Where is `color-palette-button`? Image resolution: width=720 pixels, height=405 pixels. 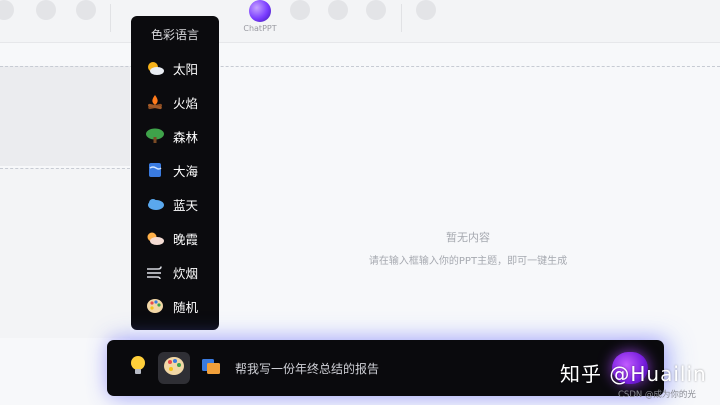 color-palette-button is located at coordinates (174, 368).